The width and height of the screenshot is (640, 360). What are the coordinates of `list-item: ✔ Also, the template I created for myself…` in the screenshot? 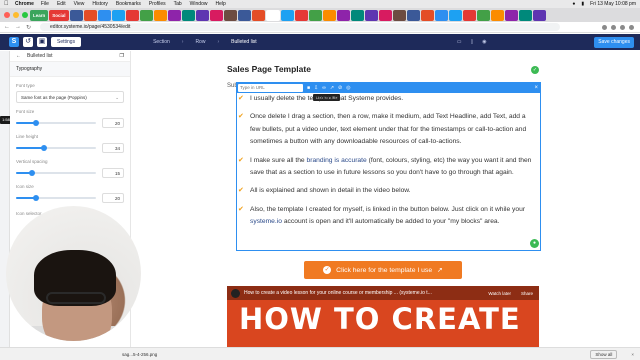 It's located at (387, 216).